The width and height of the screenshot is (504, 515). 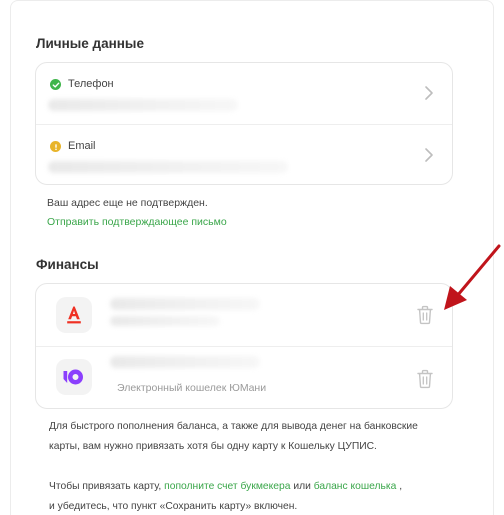 What do you see at coordinates (90, 43) in the screenshot?
I see `personal-data-title: Личные данные` at bounding box center [90, 43].